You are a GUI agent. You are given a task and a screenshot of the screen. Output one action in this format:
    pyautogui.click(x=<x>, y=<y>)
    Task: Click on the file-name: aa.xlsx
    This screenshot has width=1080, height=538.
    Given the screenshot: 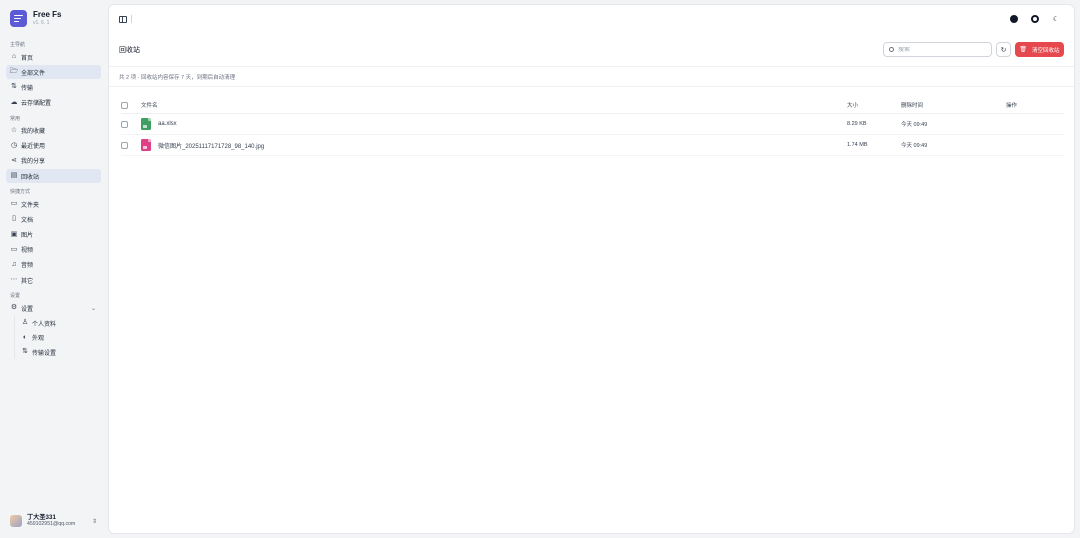 What is the action you would take?
    pyautogui.click(x=167, y=124)
    